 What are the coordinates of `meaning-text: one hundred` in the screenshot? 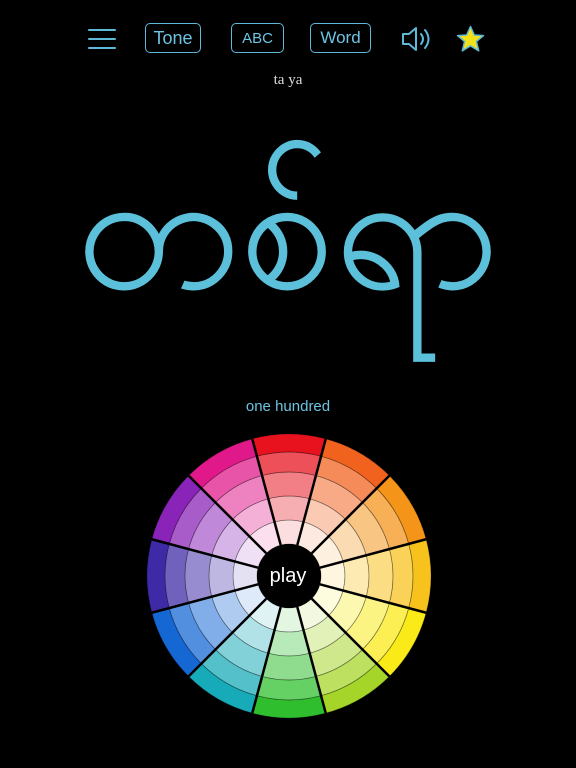 It's located at (288, 406).